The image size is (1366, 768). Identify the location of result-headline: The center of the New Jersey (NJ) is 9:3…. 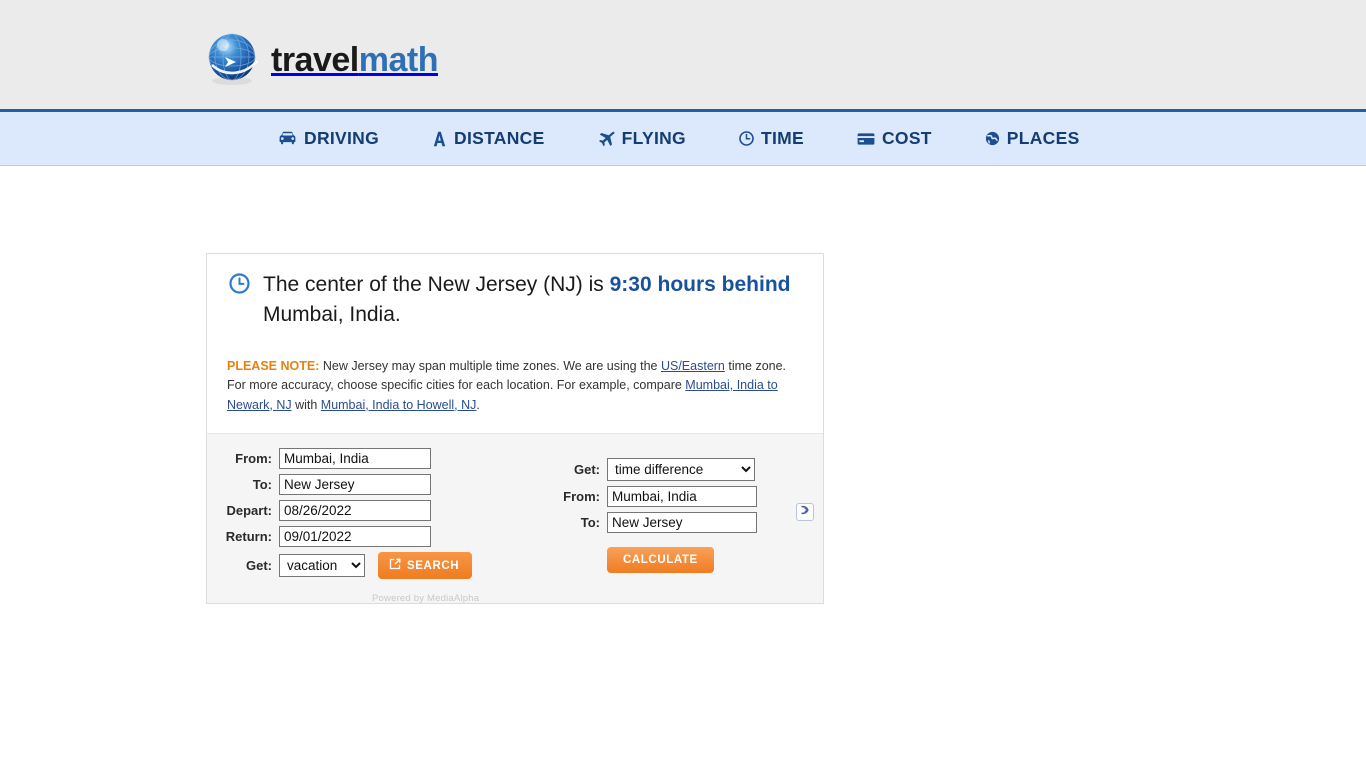
(515, 294).